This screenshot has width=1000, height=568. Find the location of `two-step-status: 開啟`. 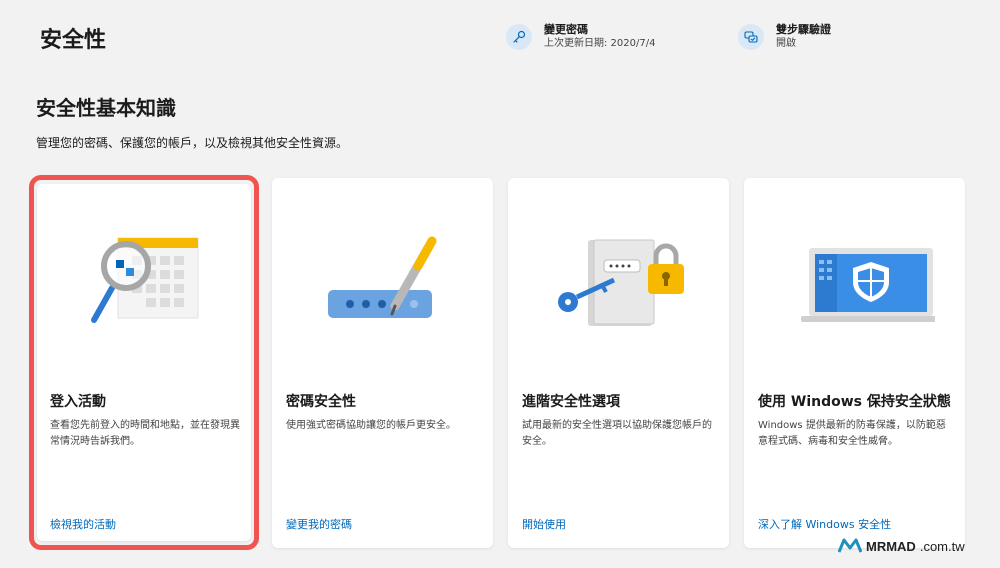

two-step-status: 開啟 is located at coordinates (786, 43).